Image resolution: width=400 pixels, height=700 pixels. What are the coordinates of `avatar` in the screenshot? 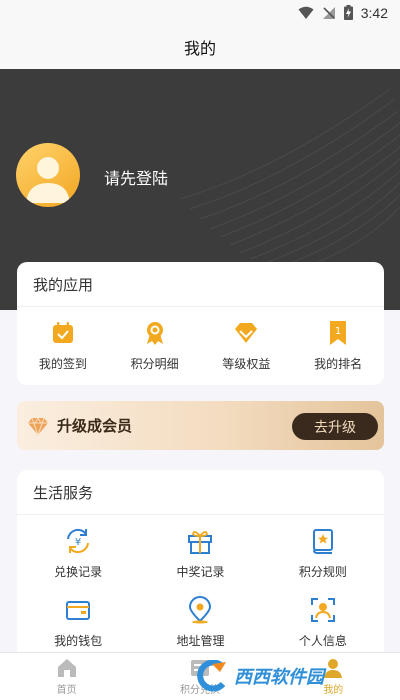 It's located at (48, 175).